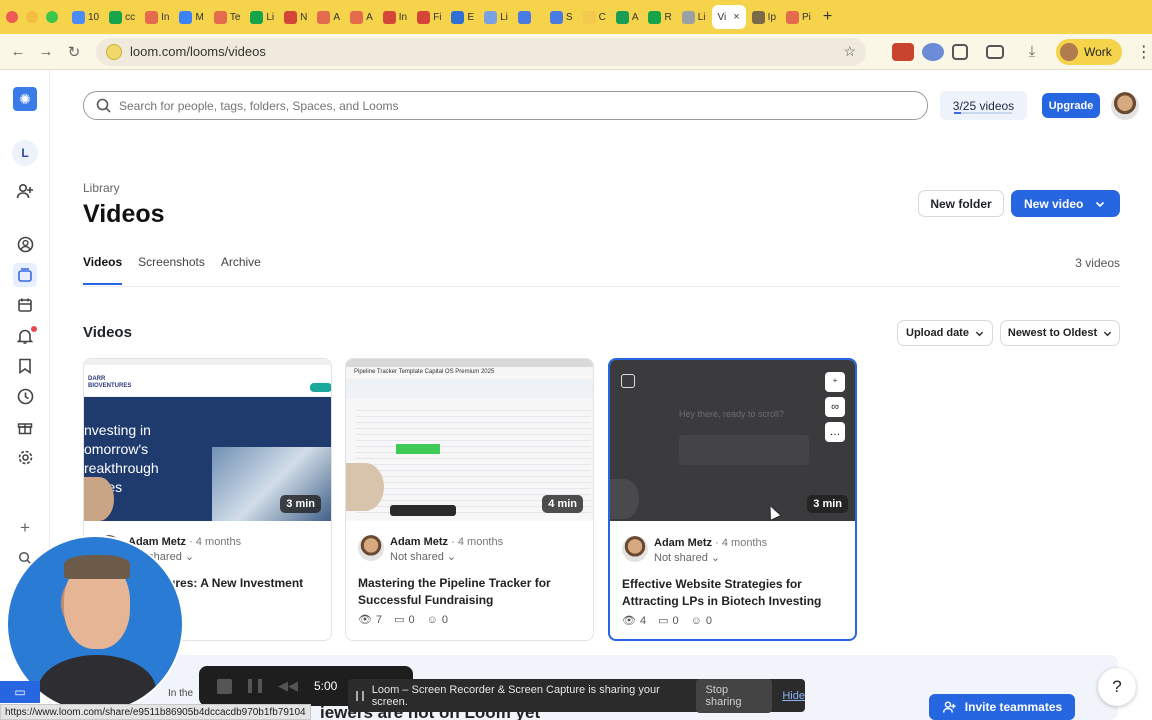  What do you see at coordinates (659, 17) in the screenshot?
I see `browser-tab: R` at bounding box center [659, 17].